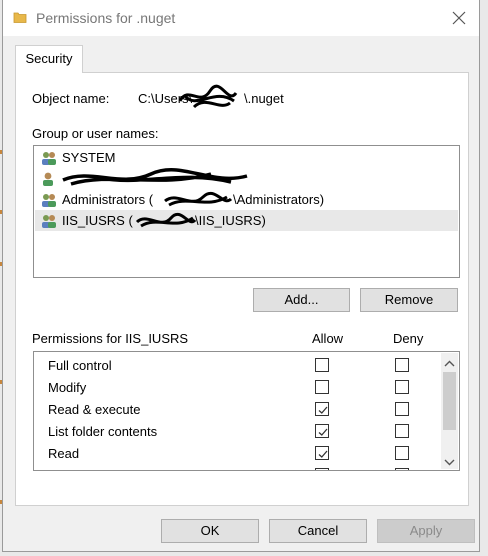 Image resolution: width=488 pixels, height=556 pixels. What do you see at coordinates (234, 453) in the screenshot?
I see `permission-row: Read` at bounding box center [234, 453].